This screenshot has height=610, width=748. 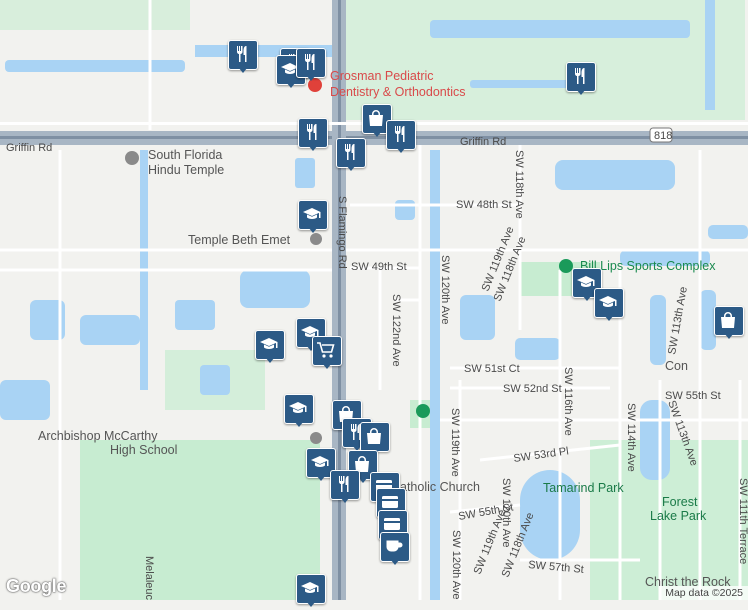 I want to click on map-marker-shopping-cart, so click(x=327, y=354).